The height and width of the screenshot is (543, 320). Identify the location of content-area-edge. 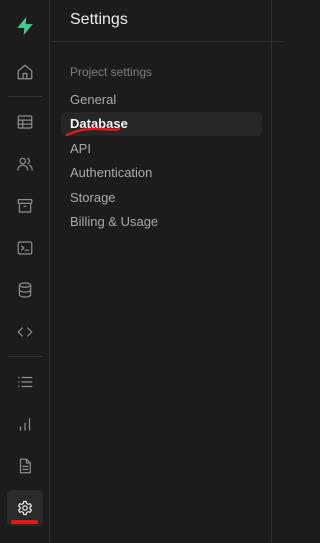
(278, 271).